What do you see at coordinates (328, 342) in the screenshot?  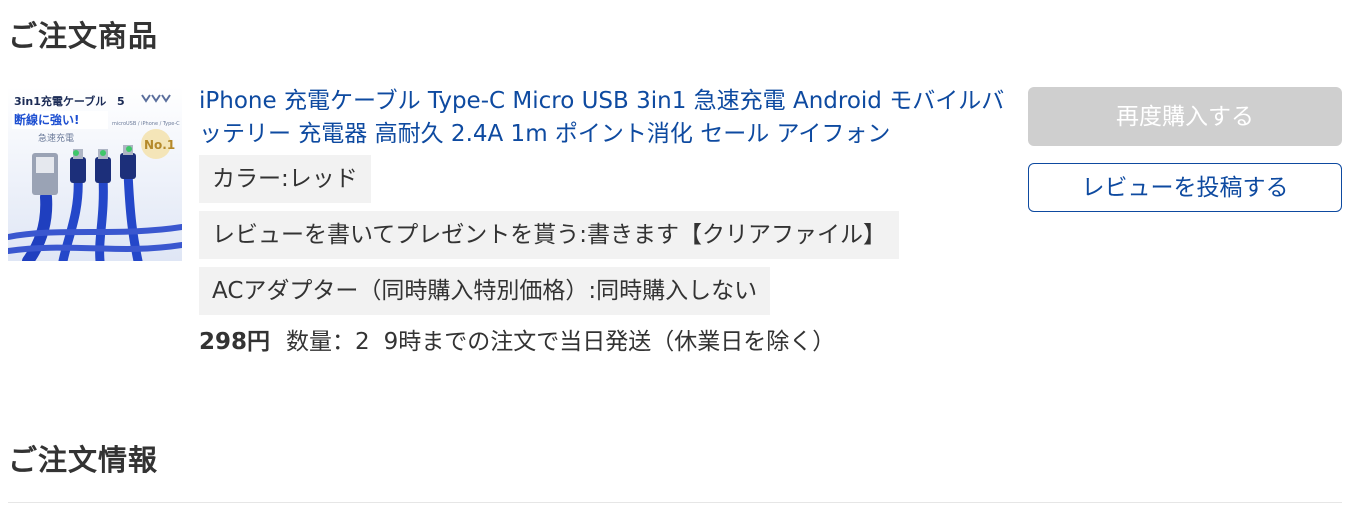 I see `quantity: 数量：2` at bounding box center [328, 342].